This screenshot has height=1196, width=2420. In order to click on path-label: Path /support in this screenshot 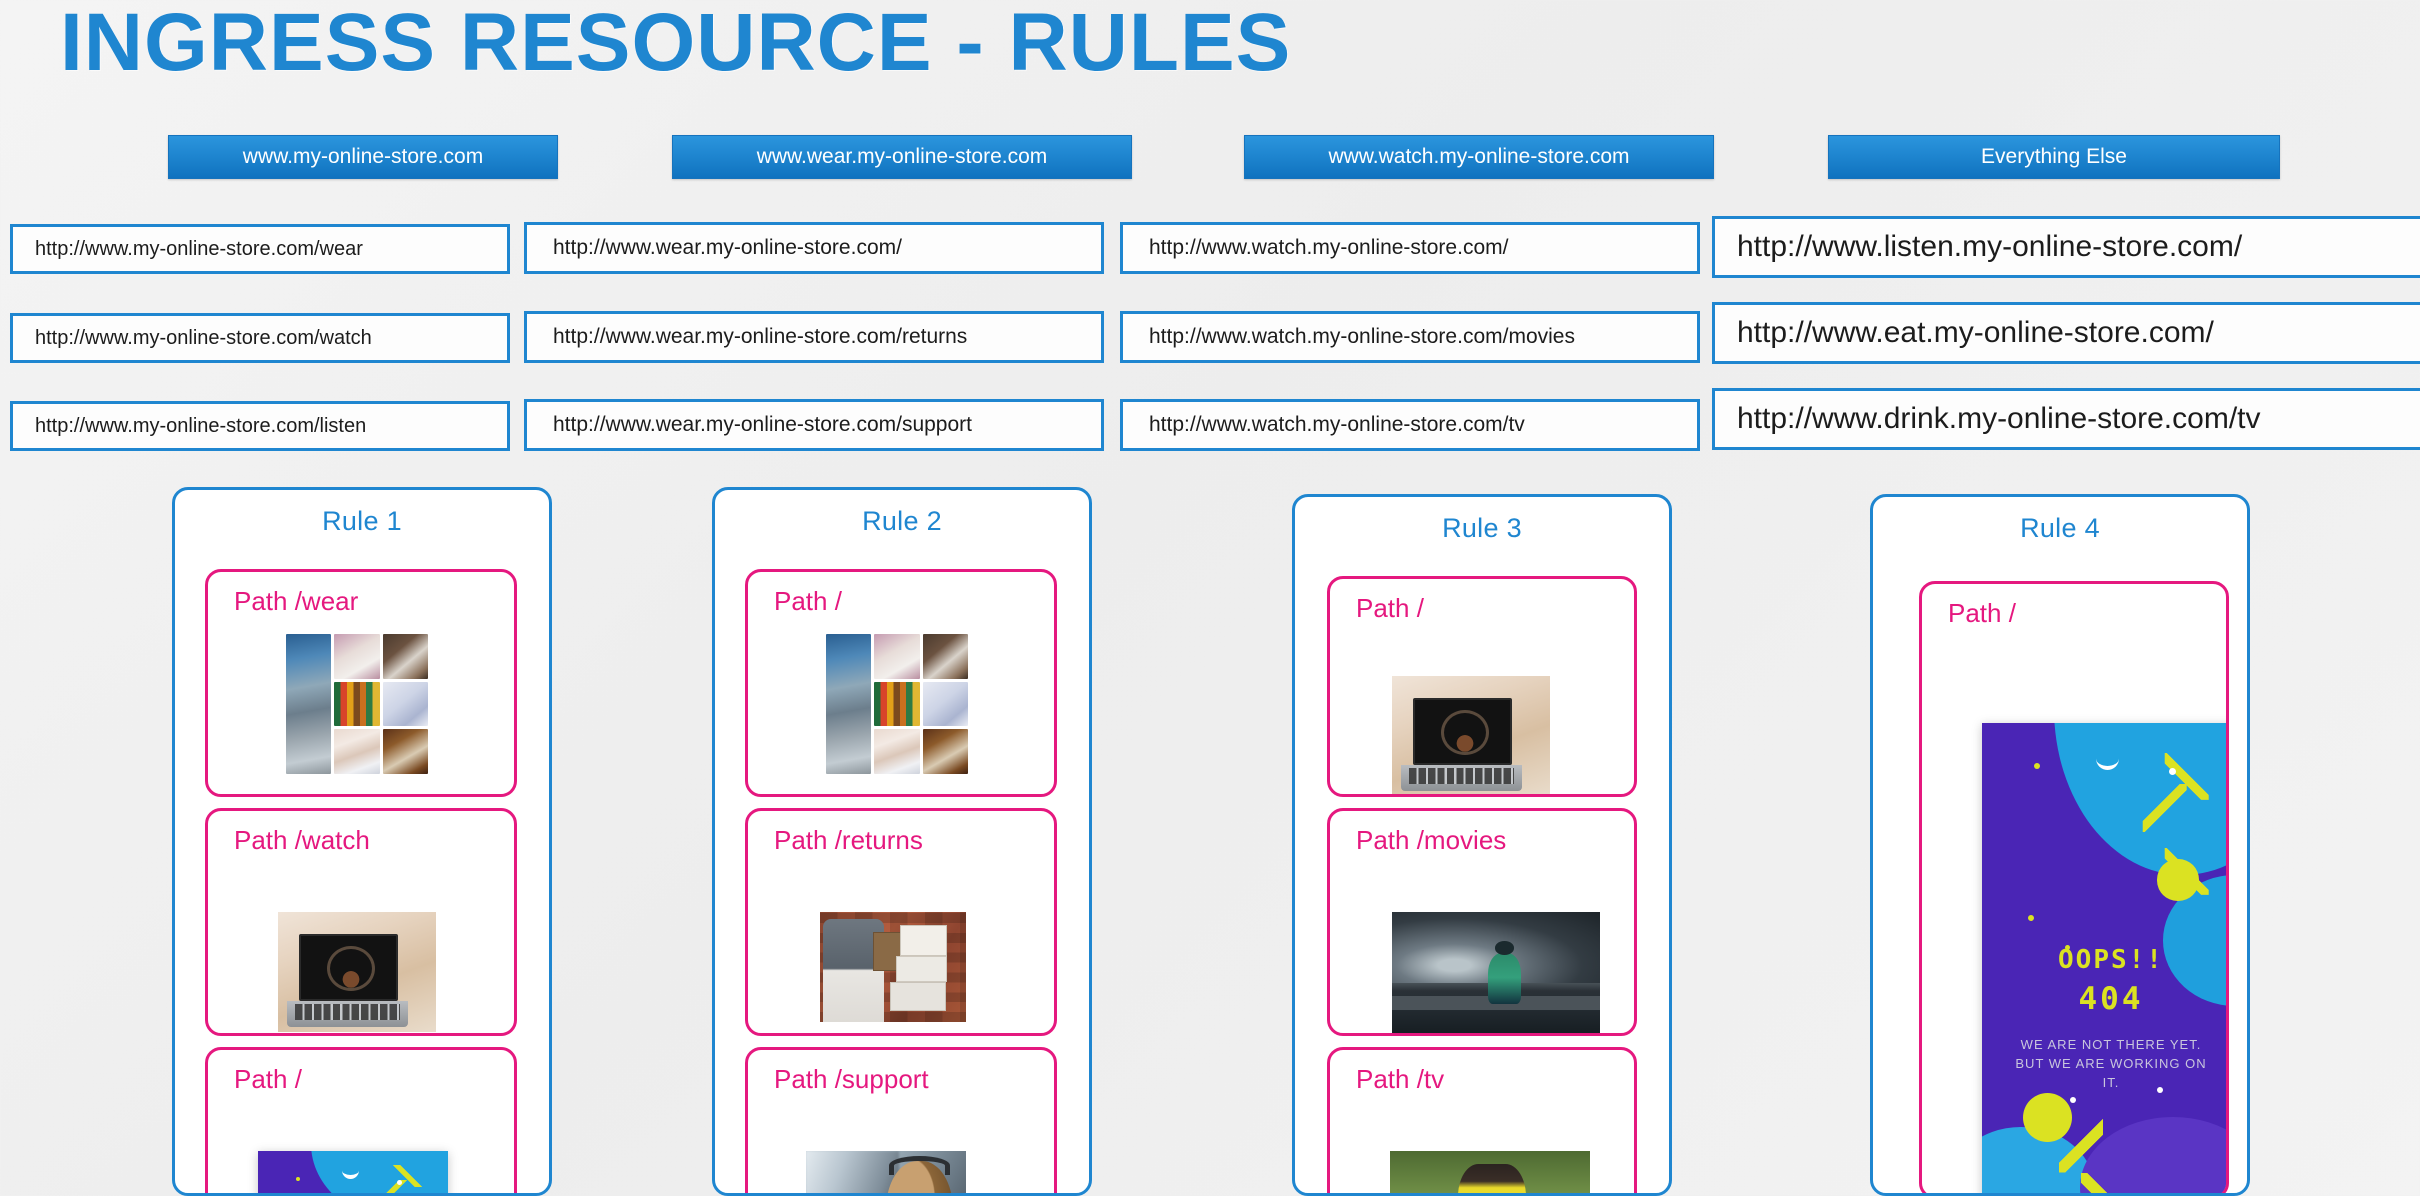, I will do `click(851, 1079)`.